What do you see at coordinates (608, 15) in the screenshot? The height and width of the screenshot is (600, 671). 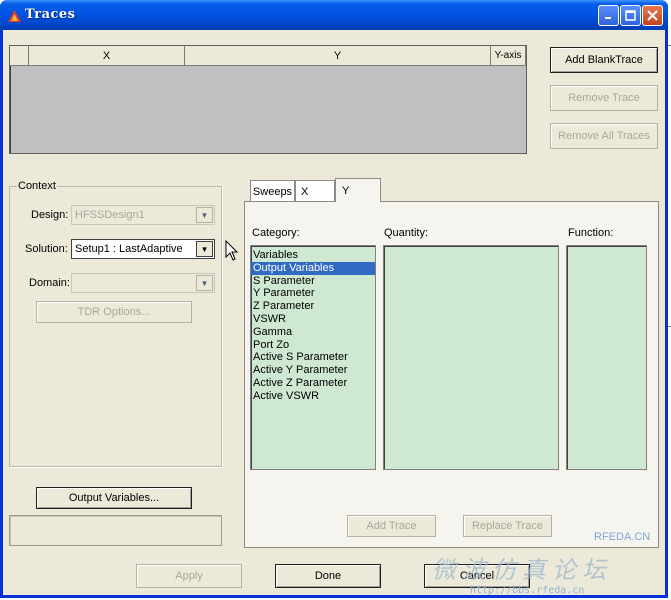 I see `minimize-icon` at bounding box center [608, 15].